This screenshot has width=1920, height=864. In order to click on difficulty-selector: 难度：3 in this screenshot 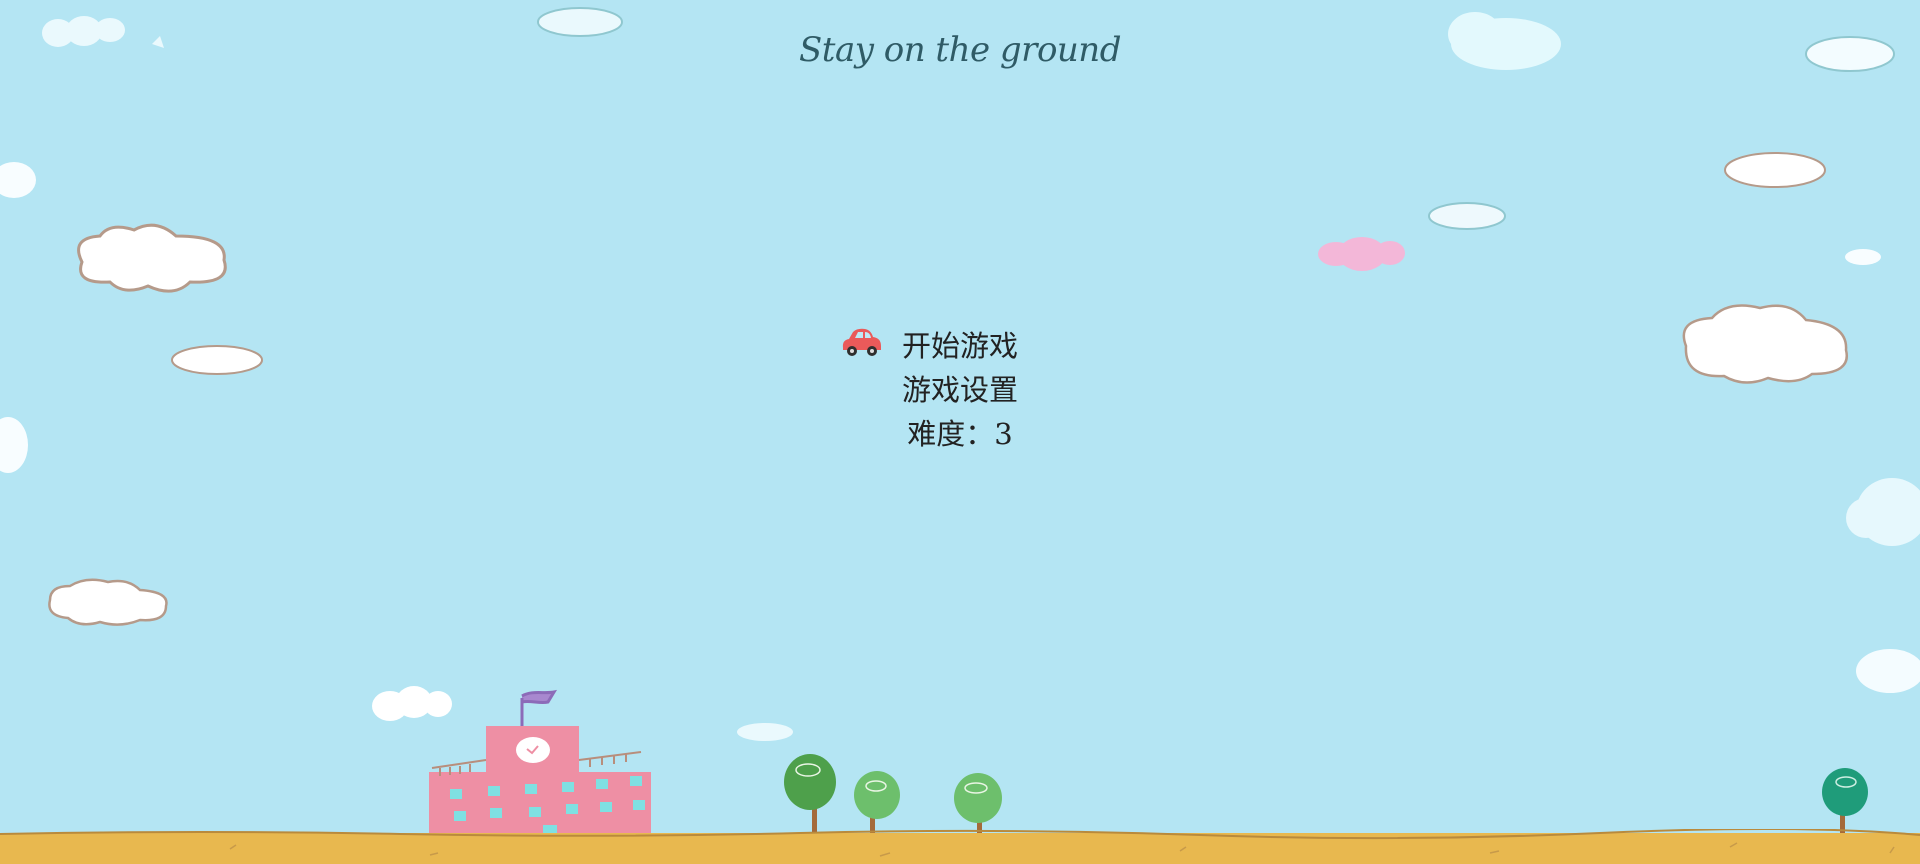, I will do `click(960, 434)`.